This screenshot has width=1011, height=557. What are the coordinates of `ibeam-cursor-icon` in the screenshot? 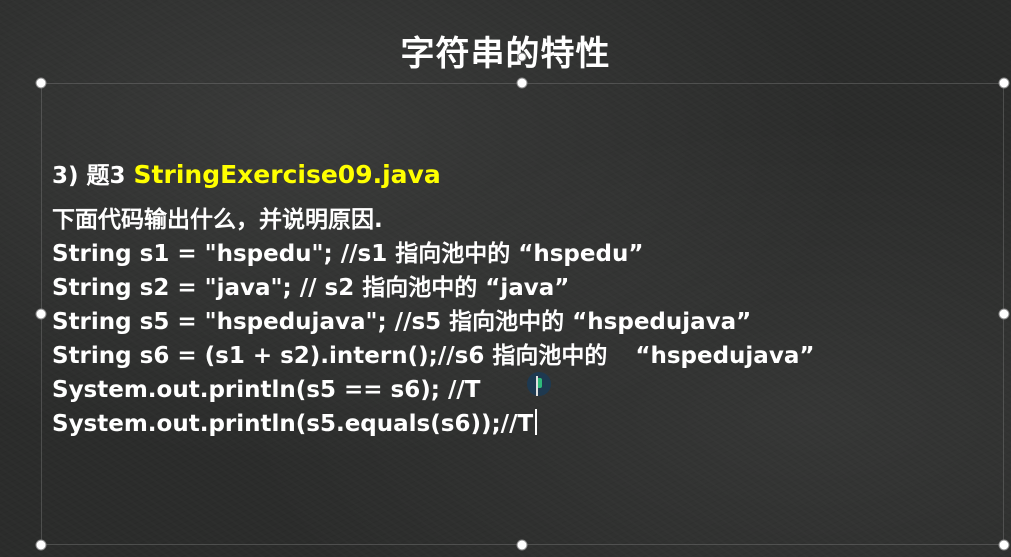 It's located at (537, 386).